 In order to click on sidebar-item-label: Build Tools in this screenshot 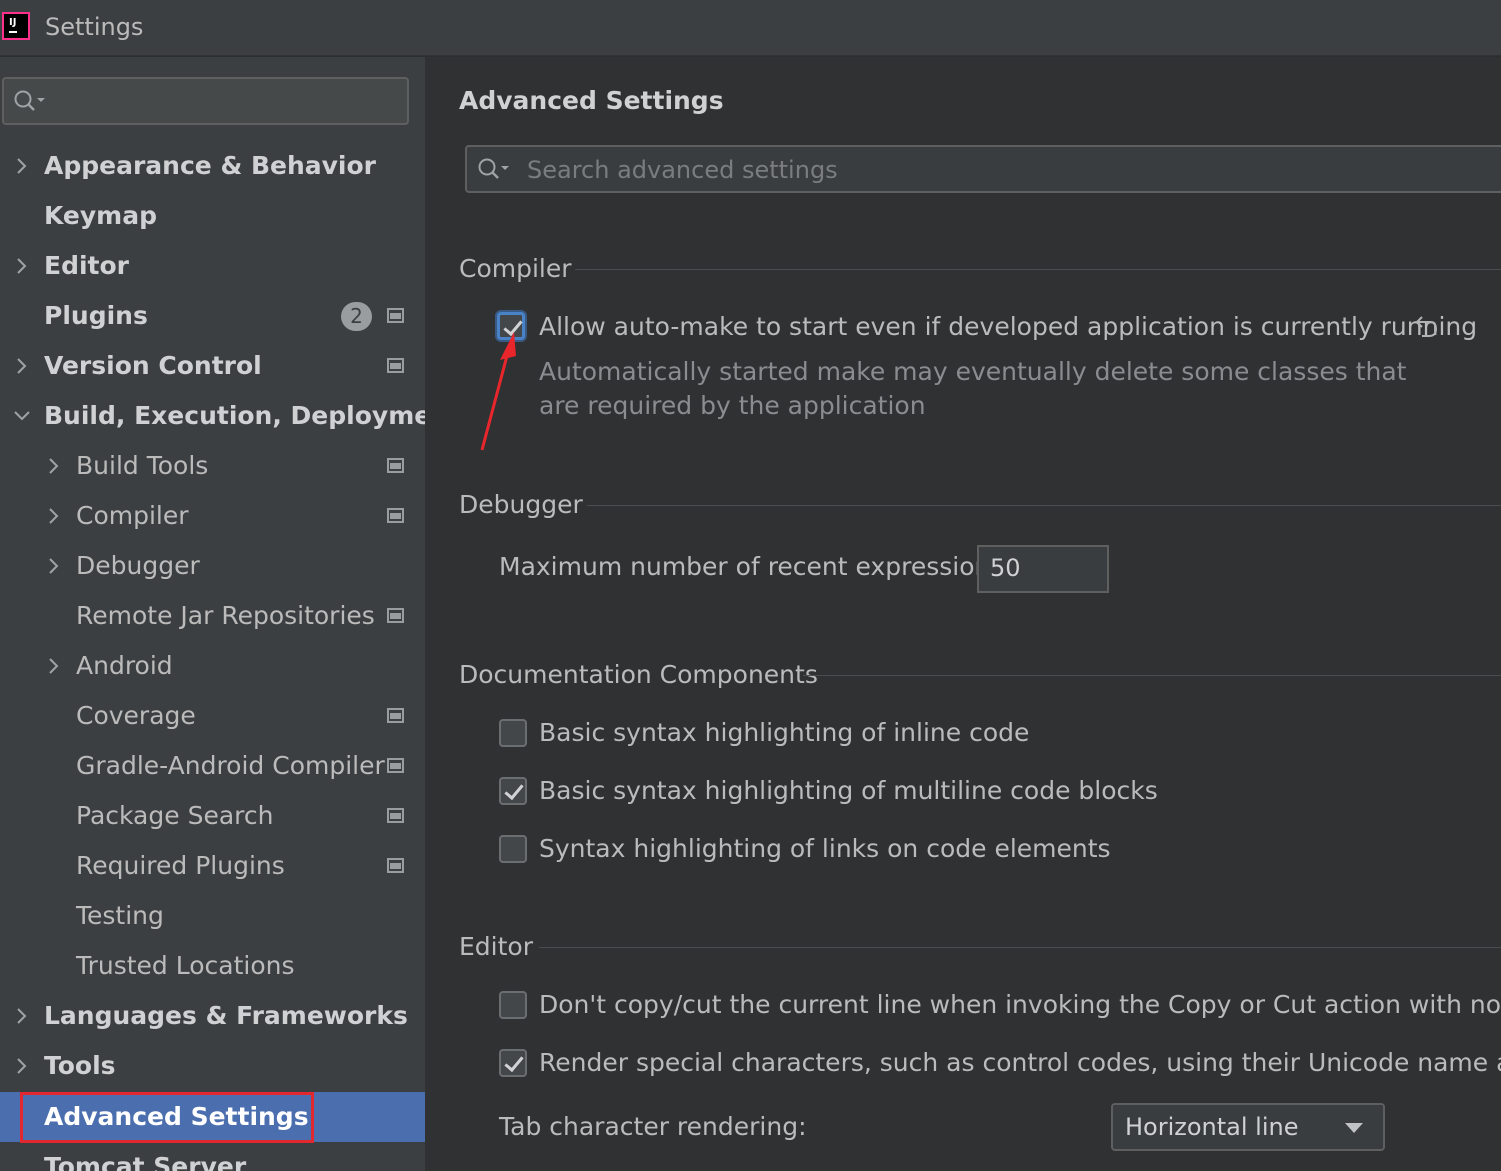, I will do `click(142, 465)`.